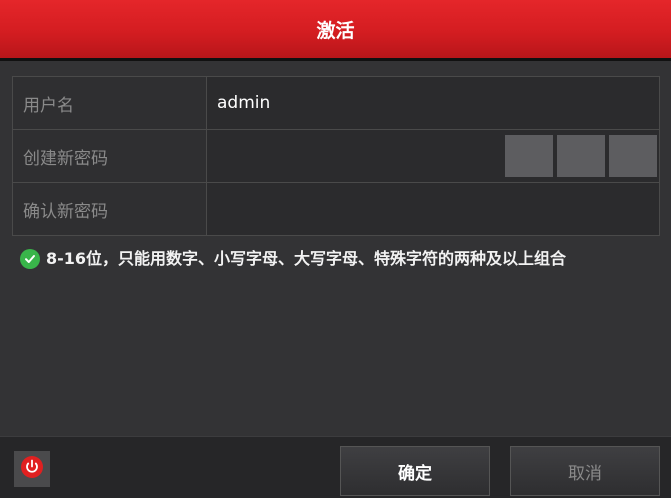 The height and width of the screenshot is (498, 671). I want to click on username-label: 用户名, so click(110, 103).